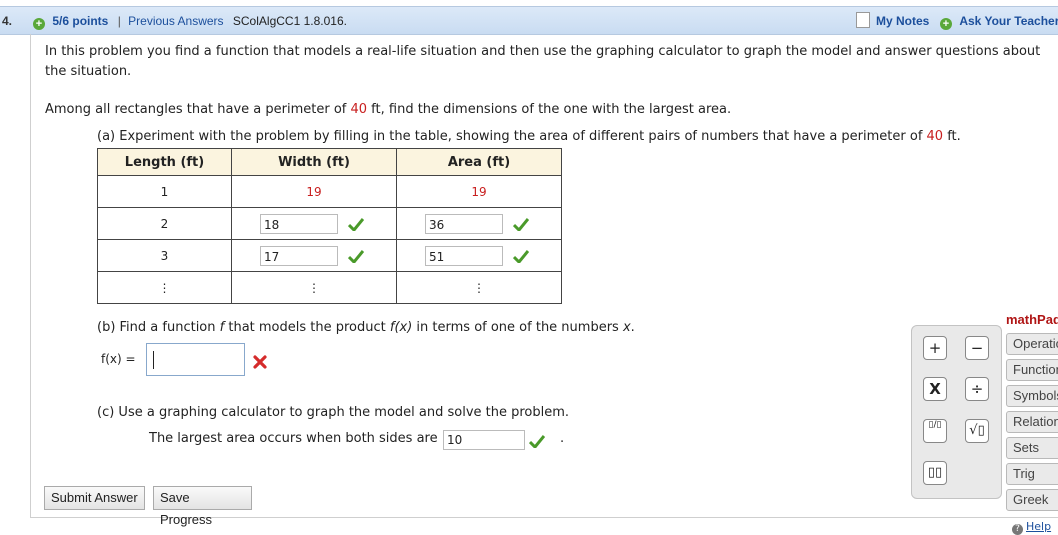  Describe the element at coordinates (903, 21) in the screenshot. I see `my-notes-label: My Notes` at that location.